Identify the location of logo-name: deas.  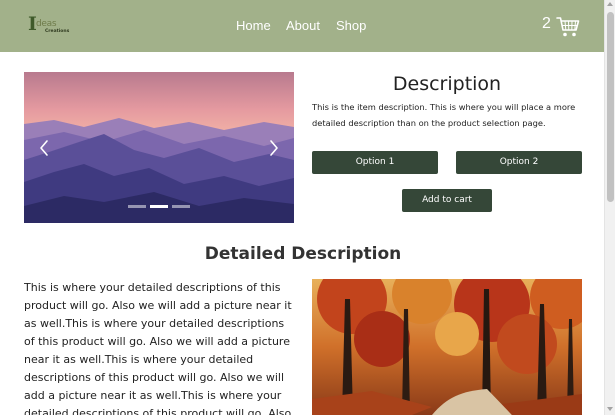
(46, 24).